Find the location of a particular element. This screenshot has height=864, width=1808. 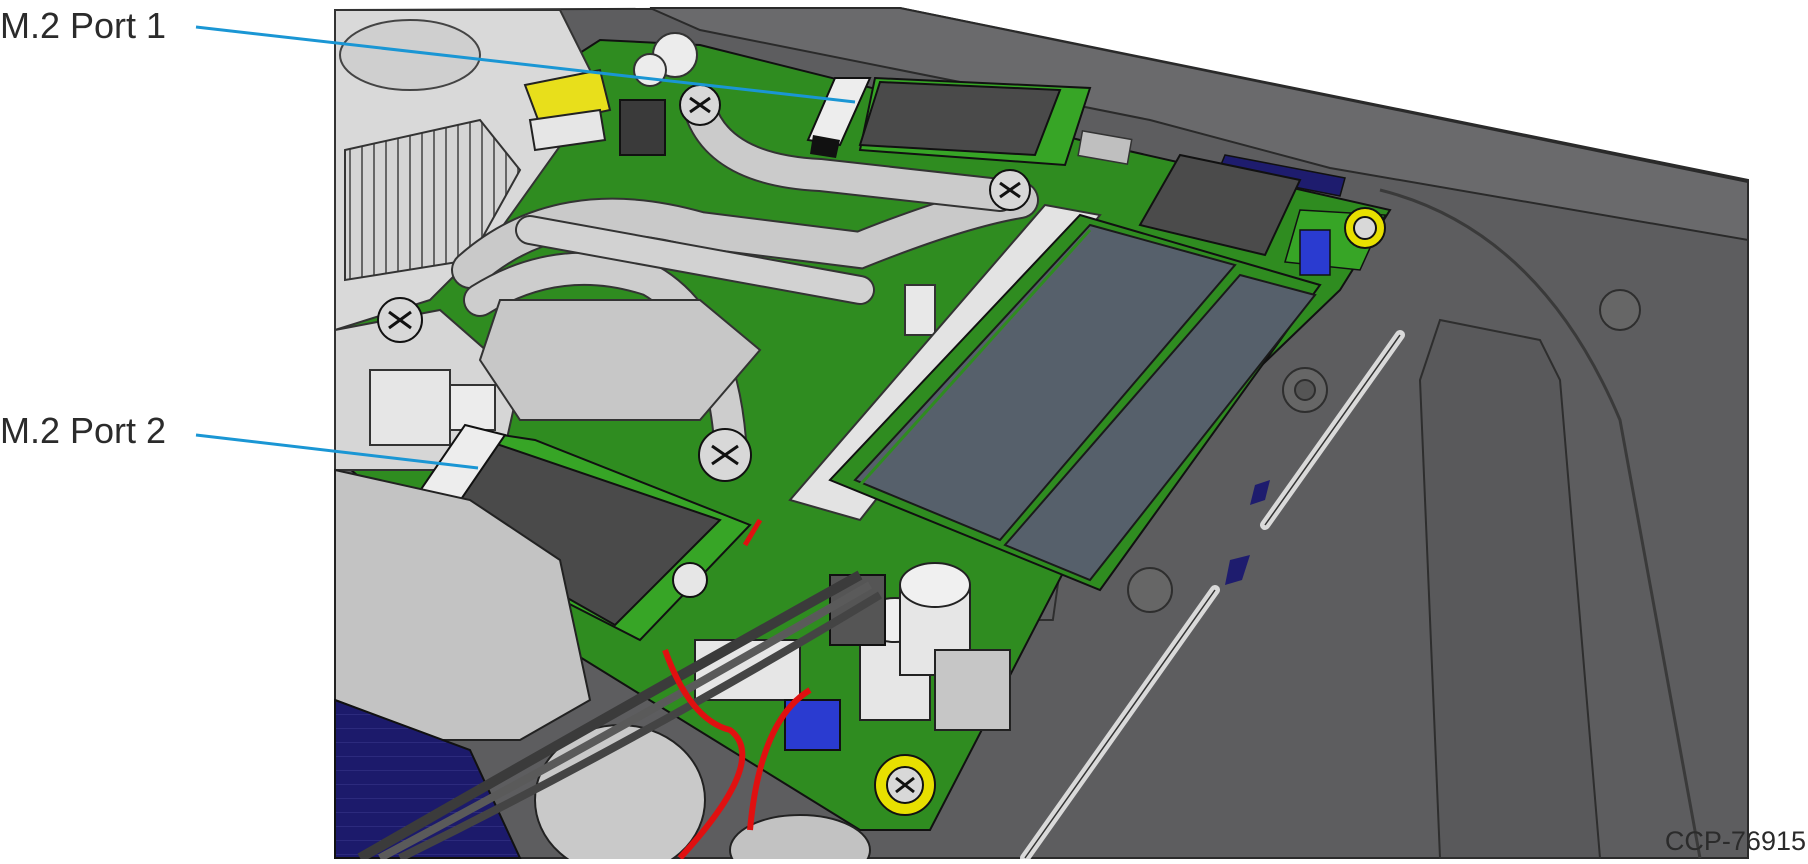

callout-m2-port-1: M.2 Port 1 is located at coordinates (83, 25).